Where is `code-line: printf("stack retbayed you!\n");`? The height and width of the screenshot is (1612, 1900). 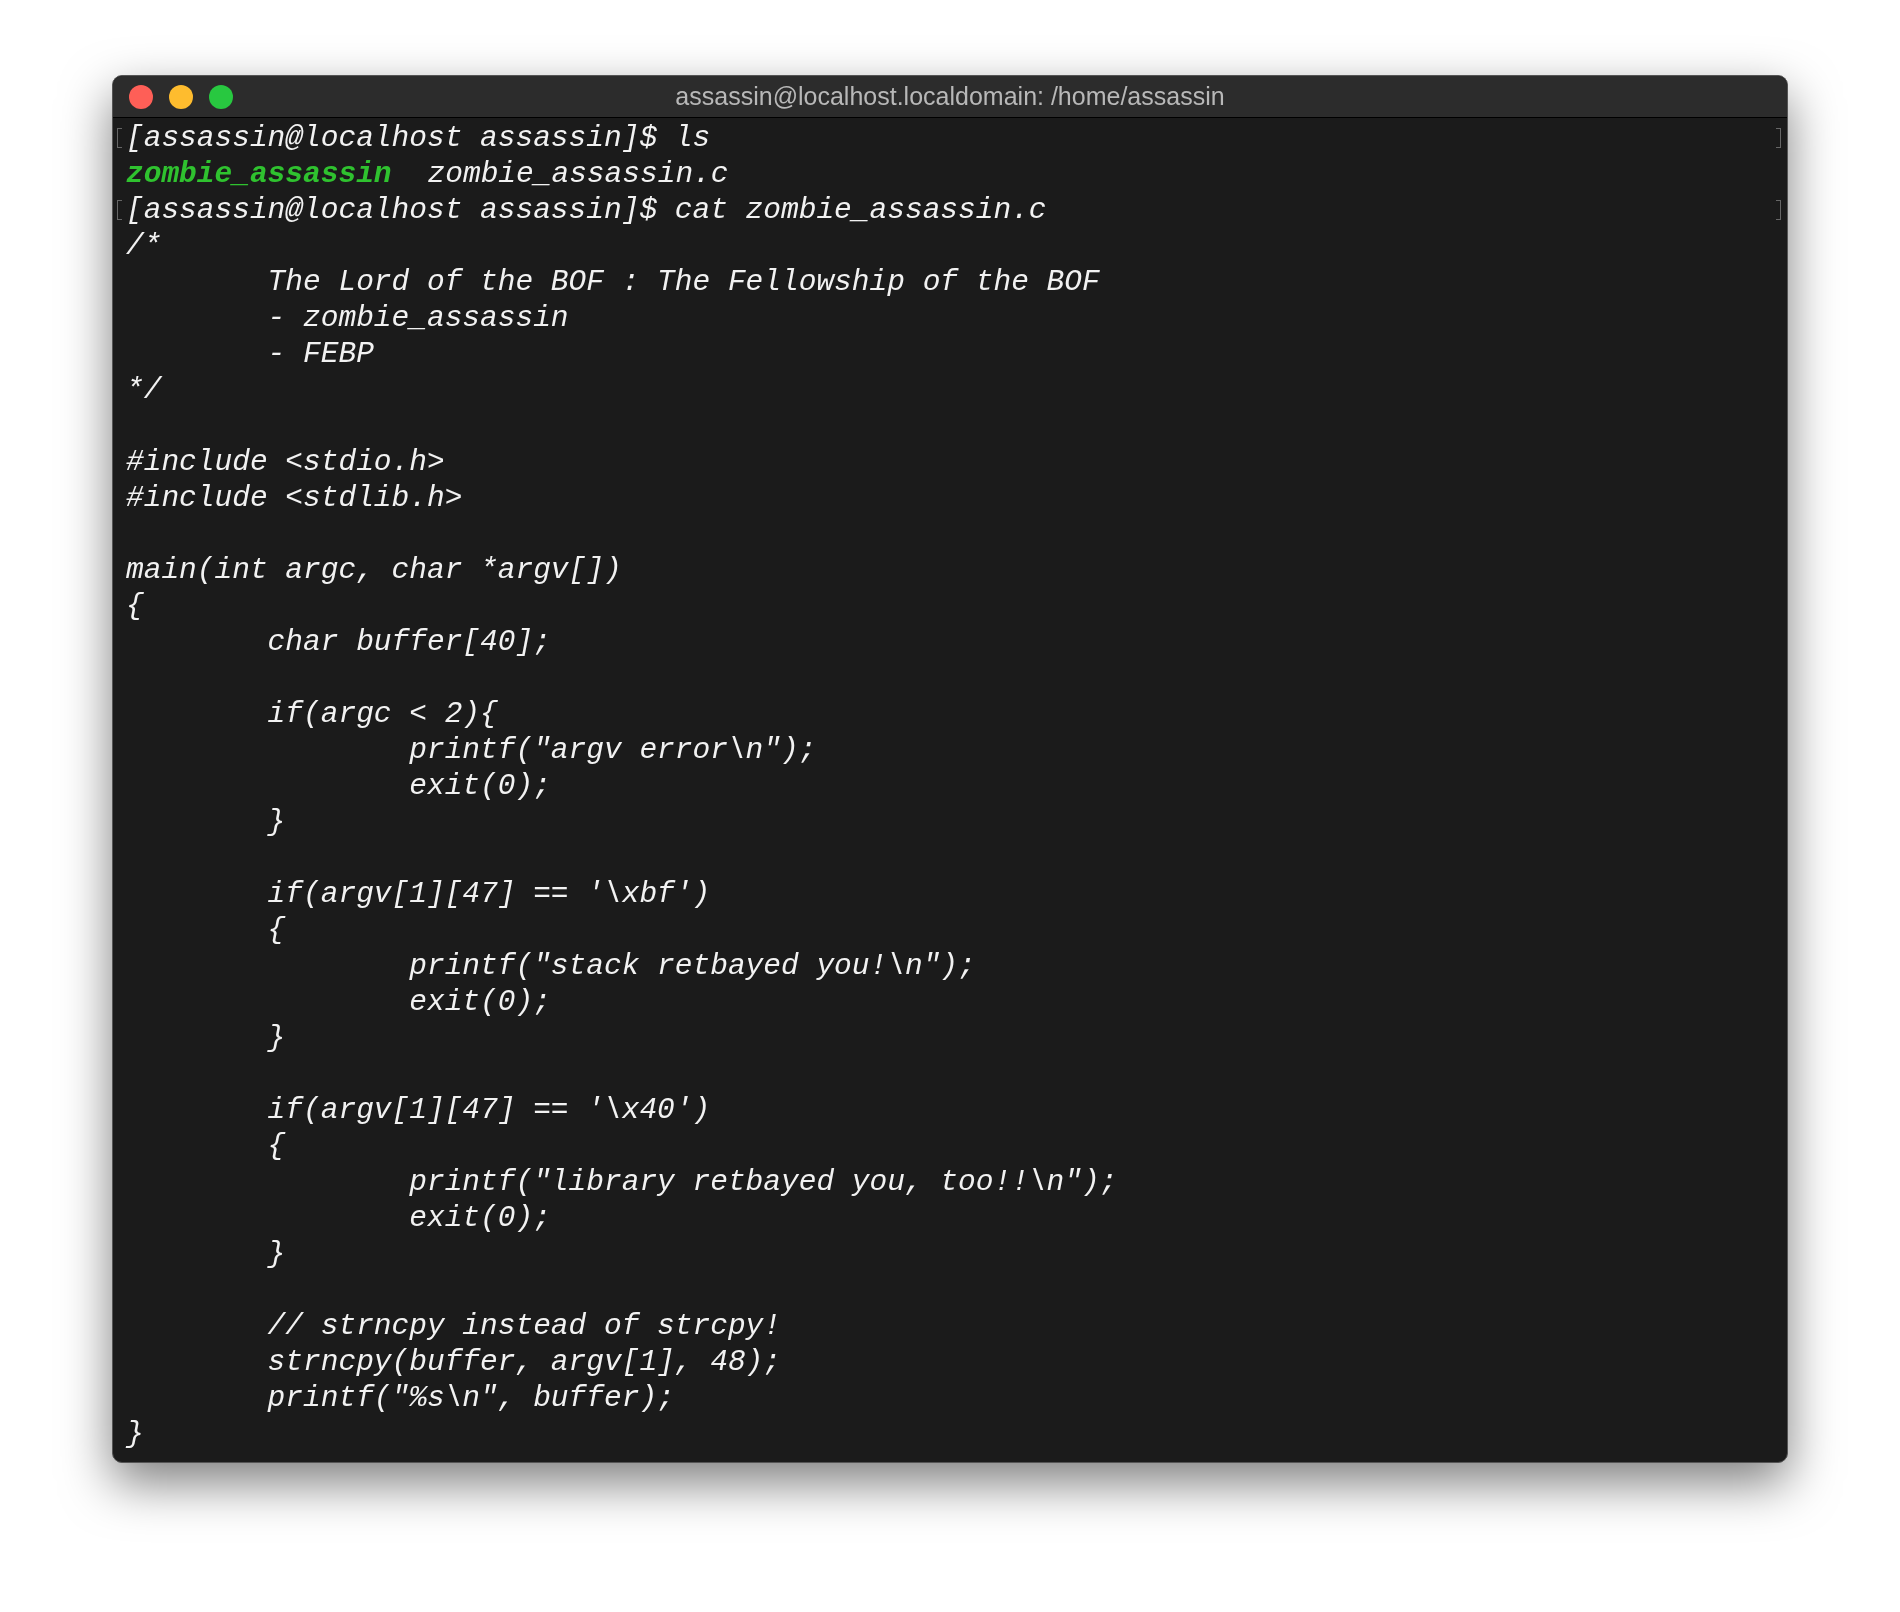 code-line: printf("stack retbayed you!\n"); is located at coordinates (692, 966).